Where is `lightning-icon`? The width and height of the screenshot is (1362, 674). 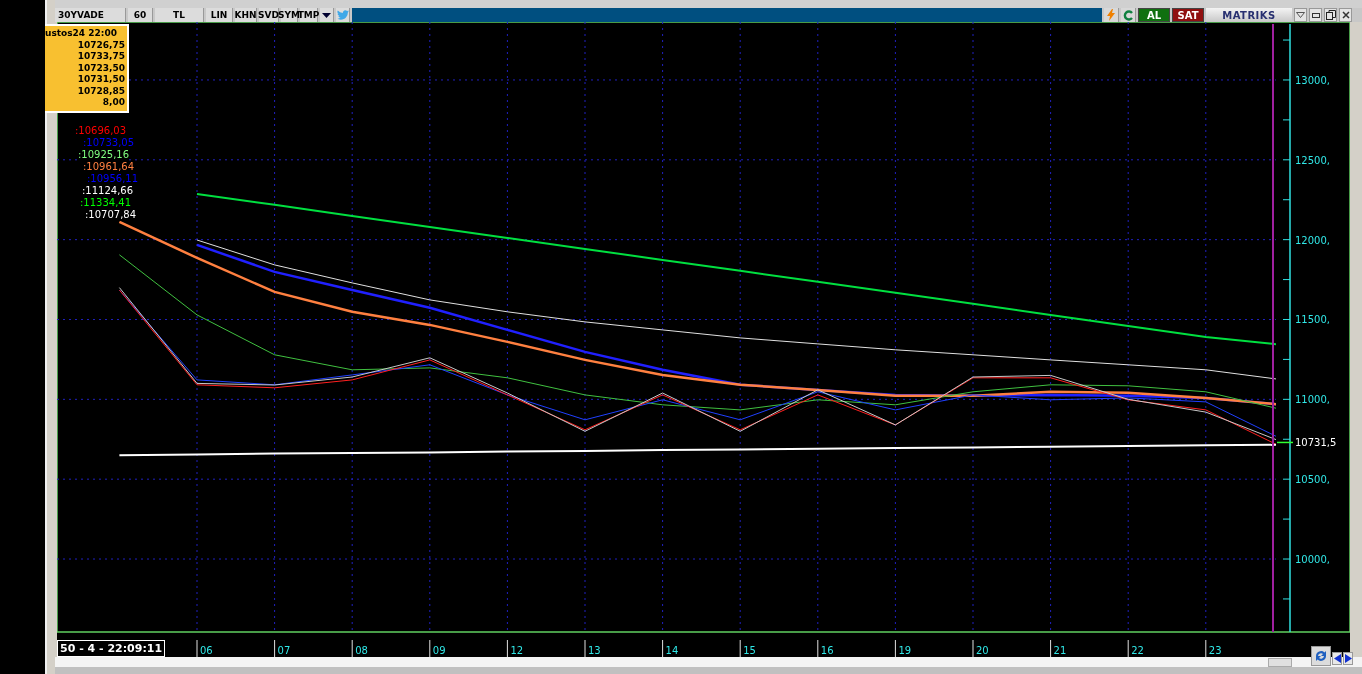
lightning-icon is located at coordinates (1111, 15).